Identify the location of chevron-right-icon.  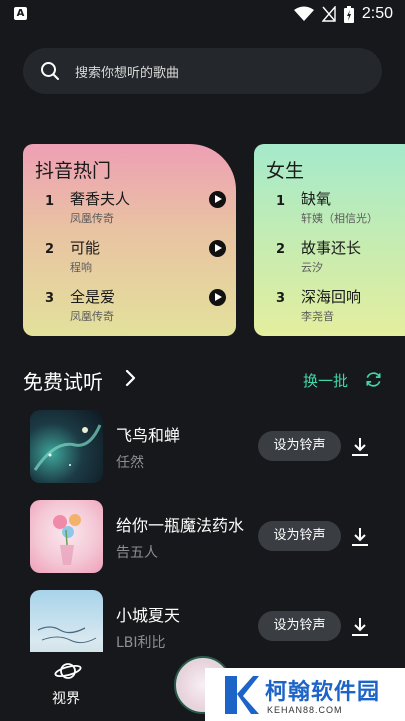
(131, 378).